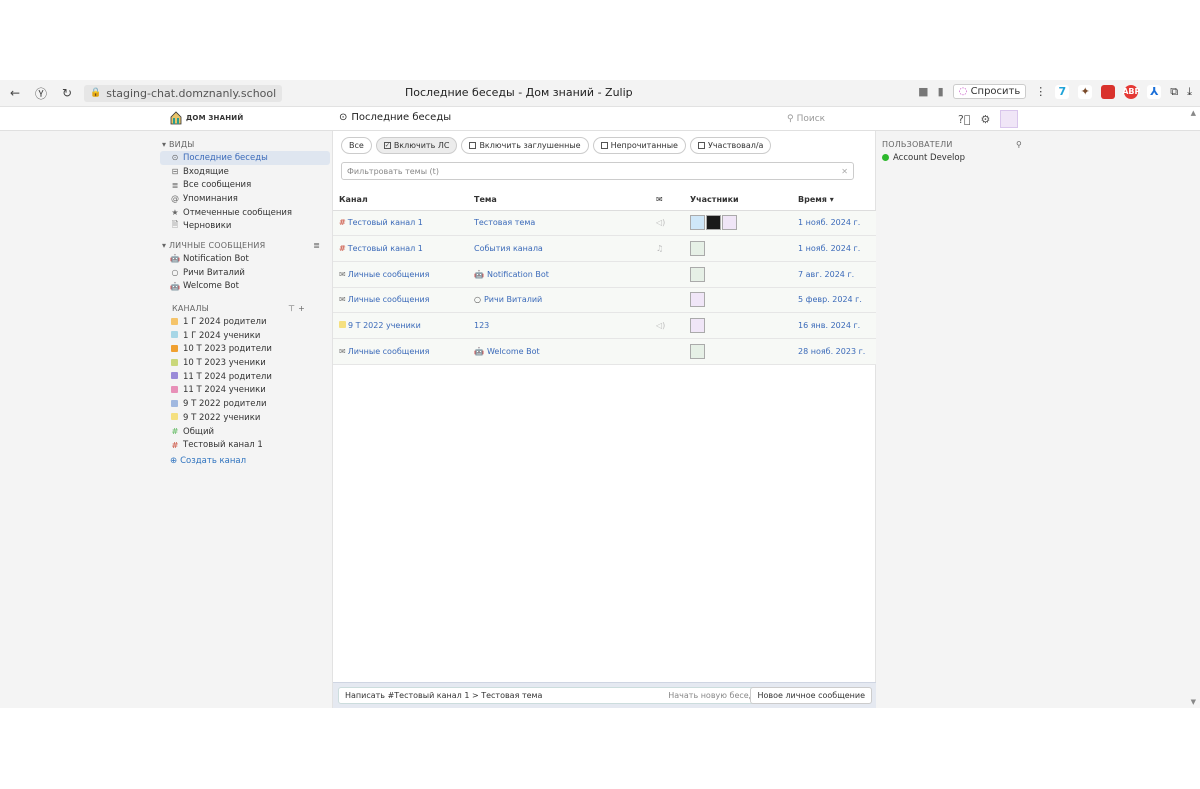  Describe the element at coordinates (1174, 92) in the screenshot. I see `ext-puzzle-icon: ⧉` at that location.